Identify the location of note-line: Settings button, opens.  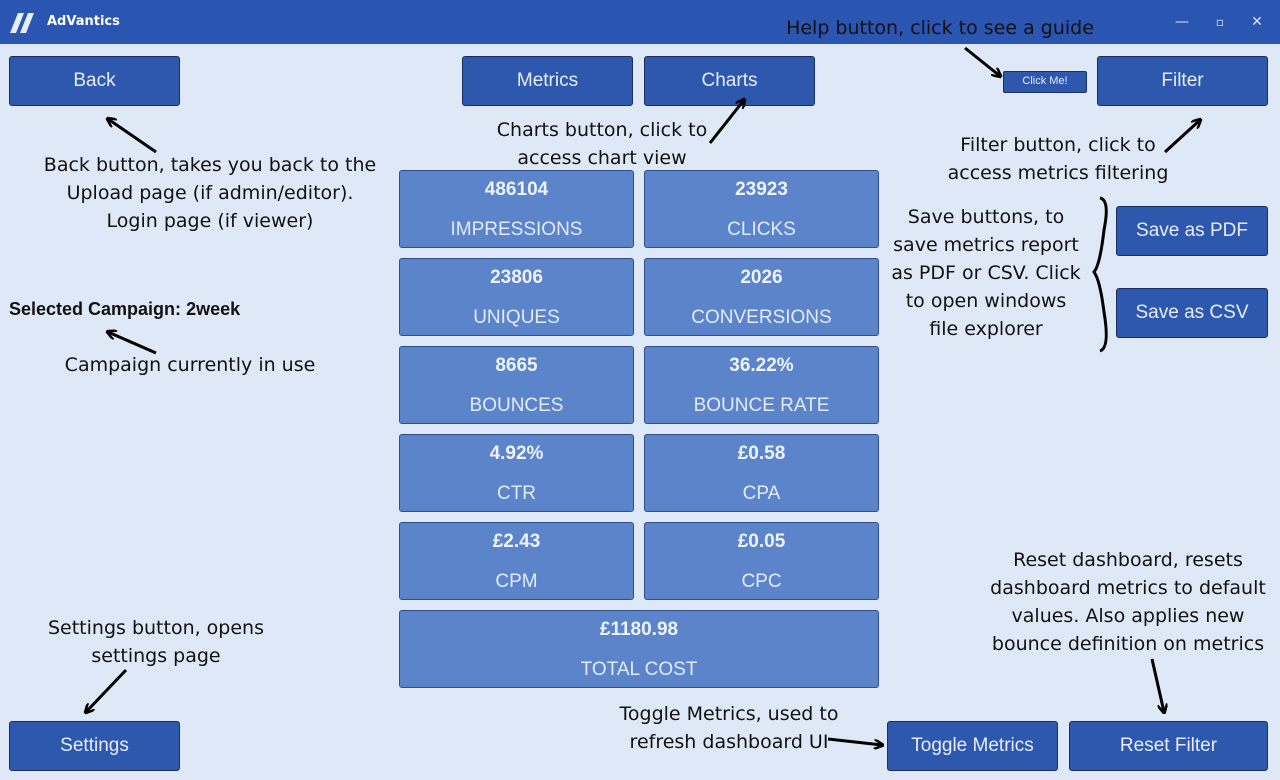
(156, 628).